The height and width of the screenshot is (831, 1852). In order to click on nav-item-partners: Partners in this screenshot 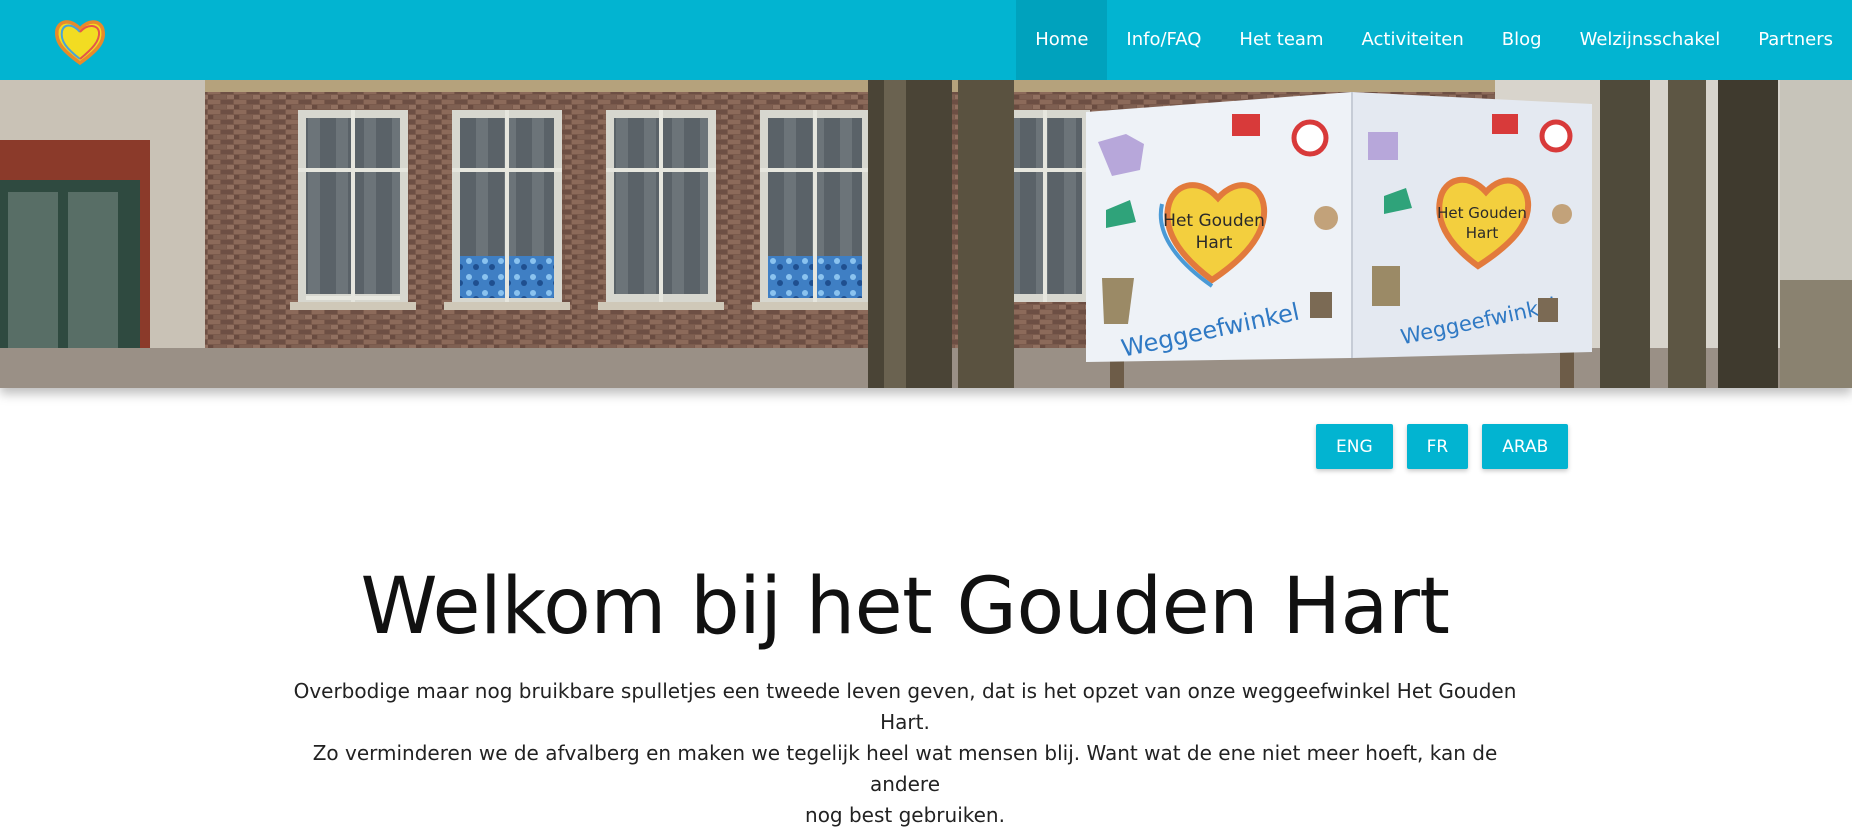, I will do `click(1795, 40)`.